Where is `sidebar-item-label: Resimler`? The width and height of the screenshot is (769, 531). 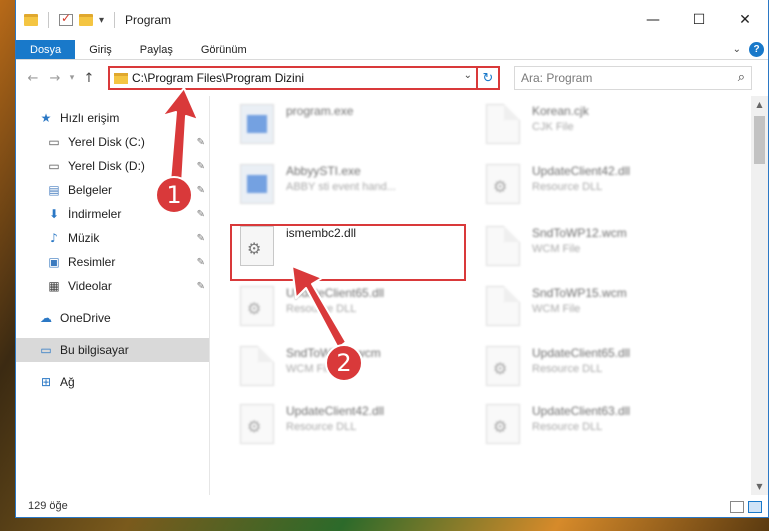 sidebar-item-label: Resimler is located at coordinates (92, 262).